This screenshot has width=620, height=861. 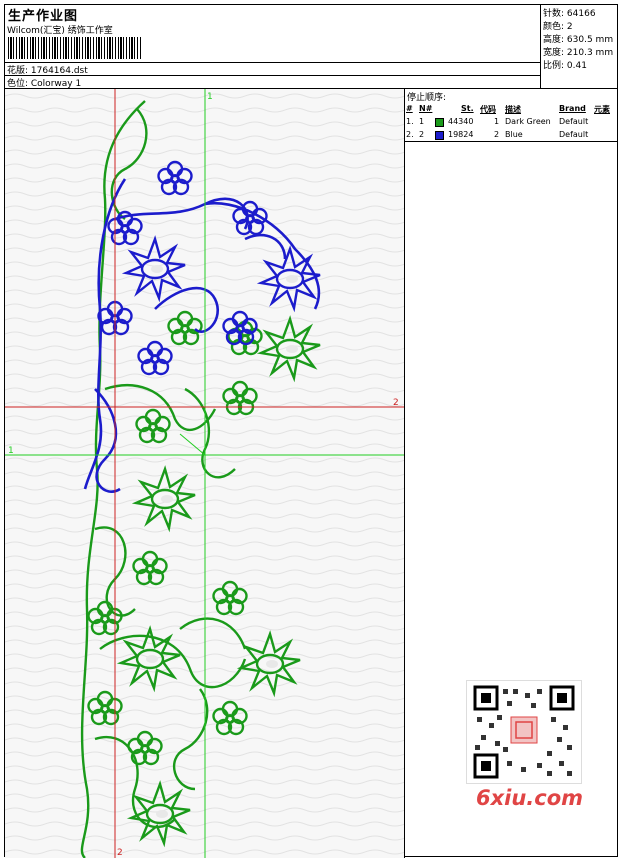 What do you see at coordinates (558, 27) in the screenshot?
I see `info-color-count: 颜色: 2` at bounding box center [558, 27].